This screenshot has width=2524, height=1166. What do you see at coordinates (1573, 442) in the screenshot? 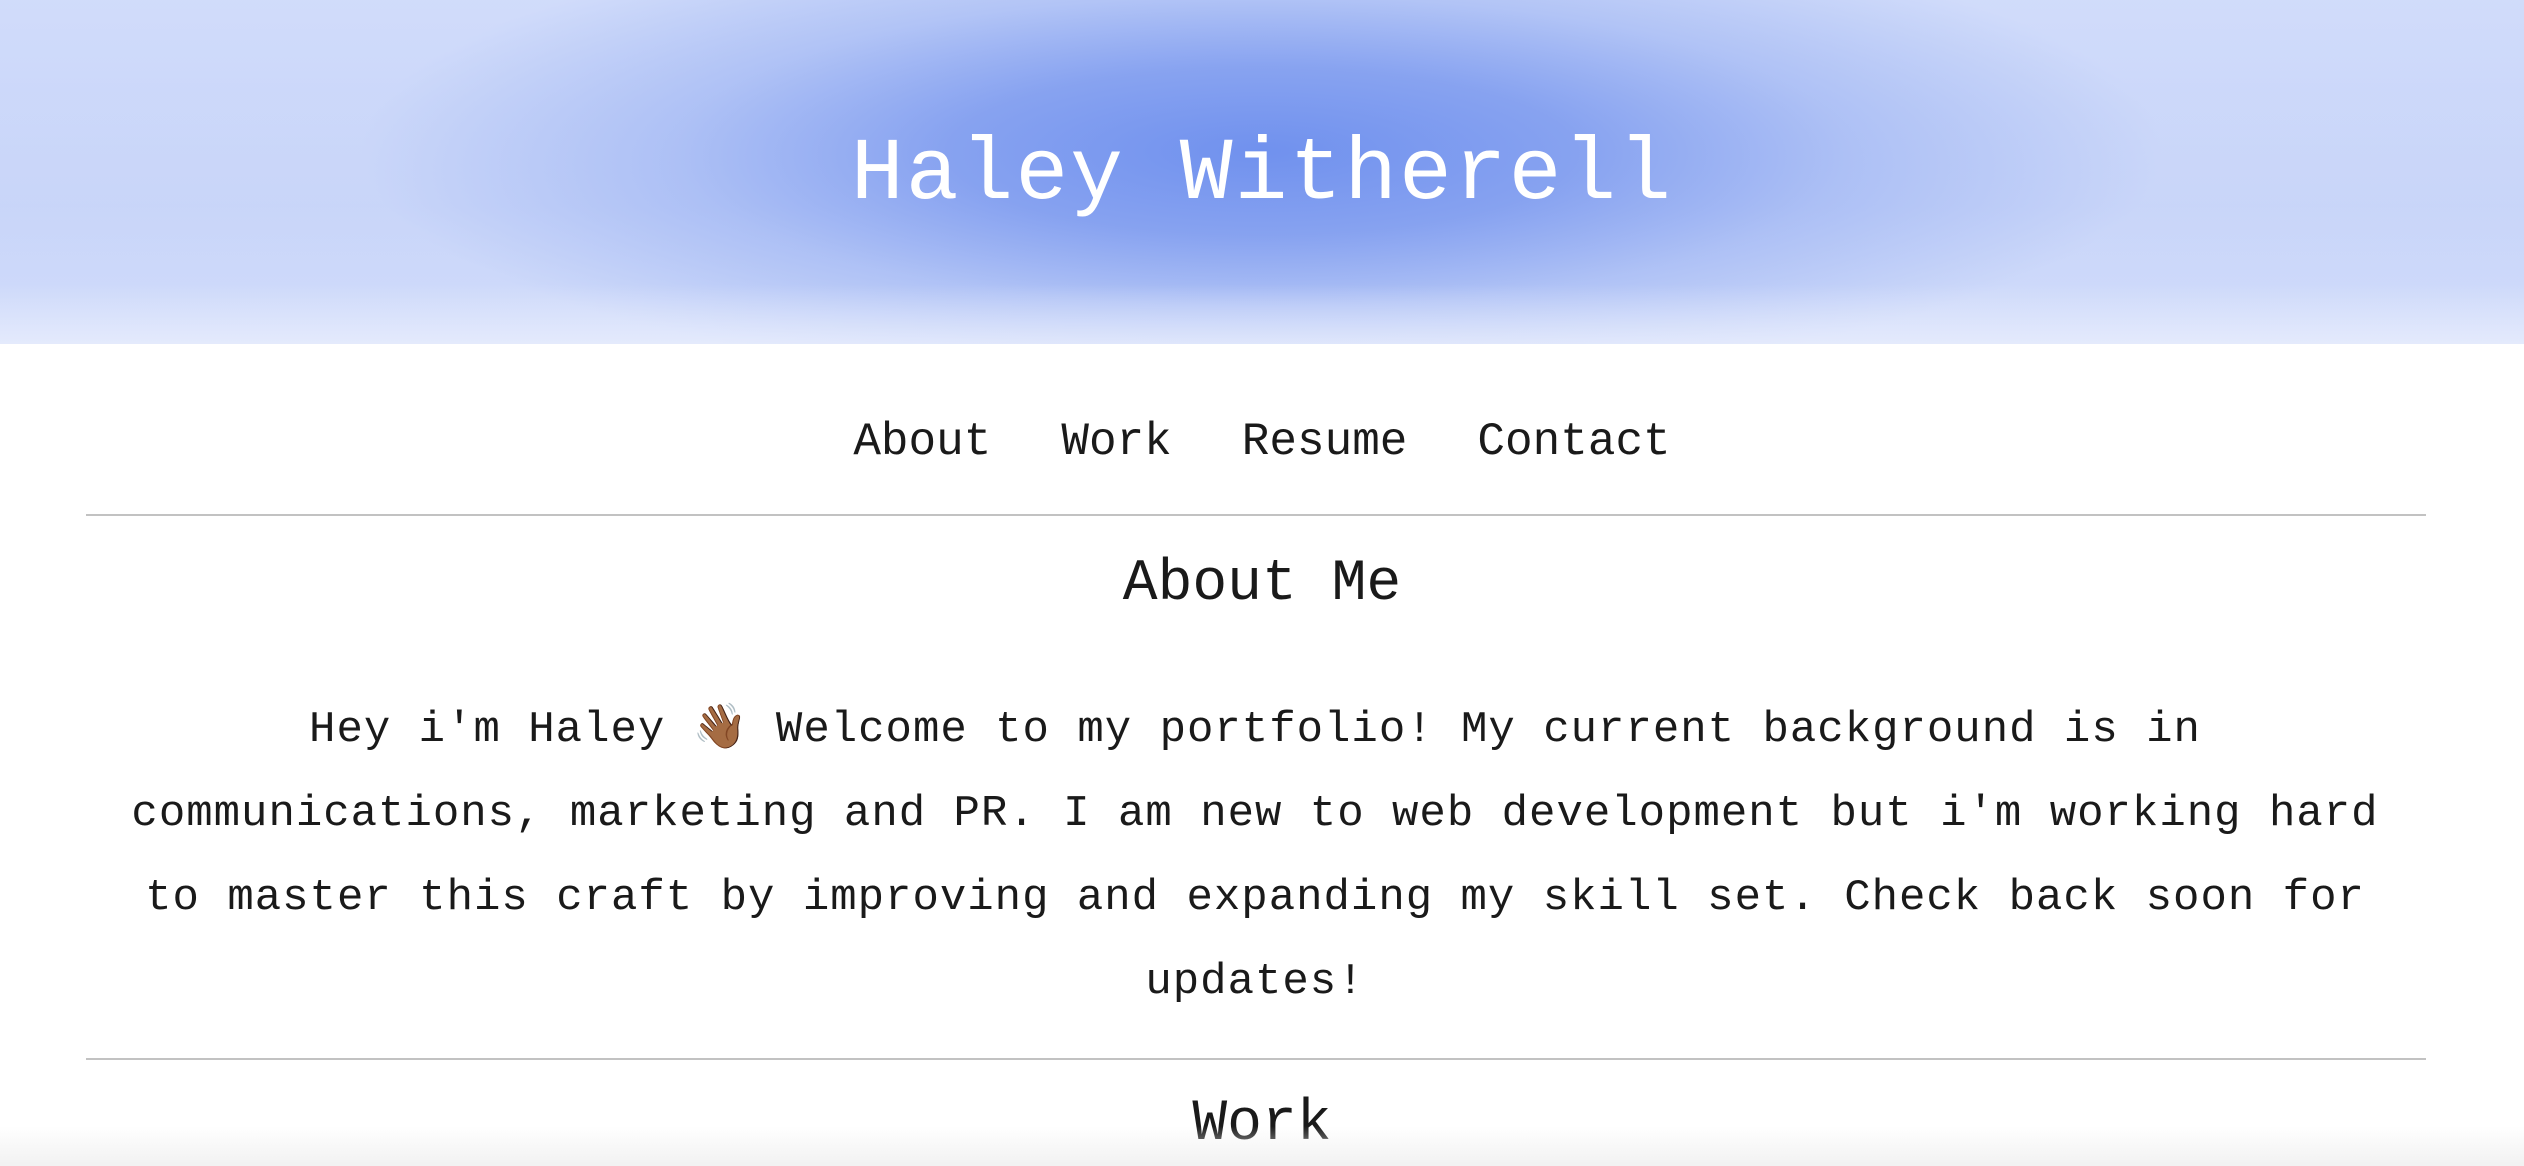
I see `nav-link-contact: Contact` at bounding box center [1573, 442].